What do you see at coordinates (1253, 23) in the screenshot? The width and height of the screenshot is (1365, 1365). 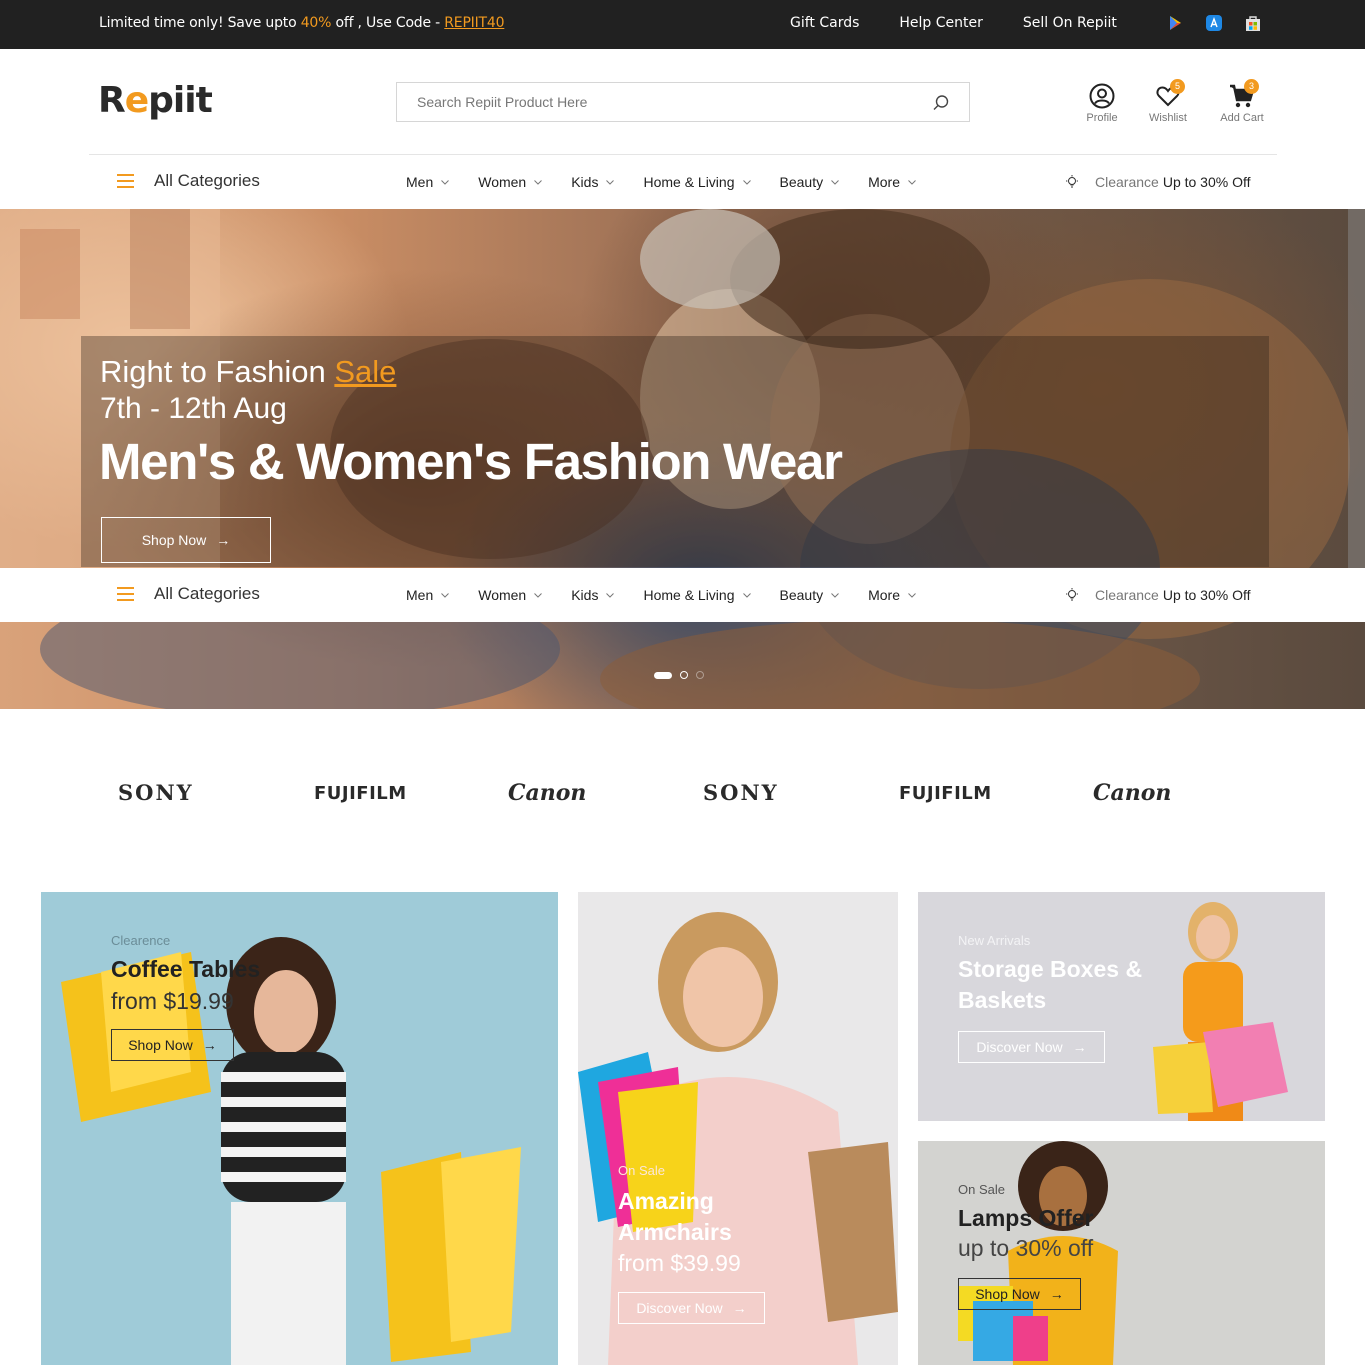 I see `microsoft-store-icon` at bounding box center [1253, 23].